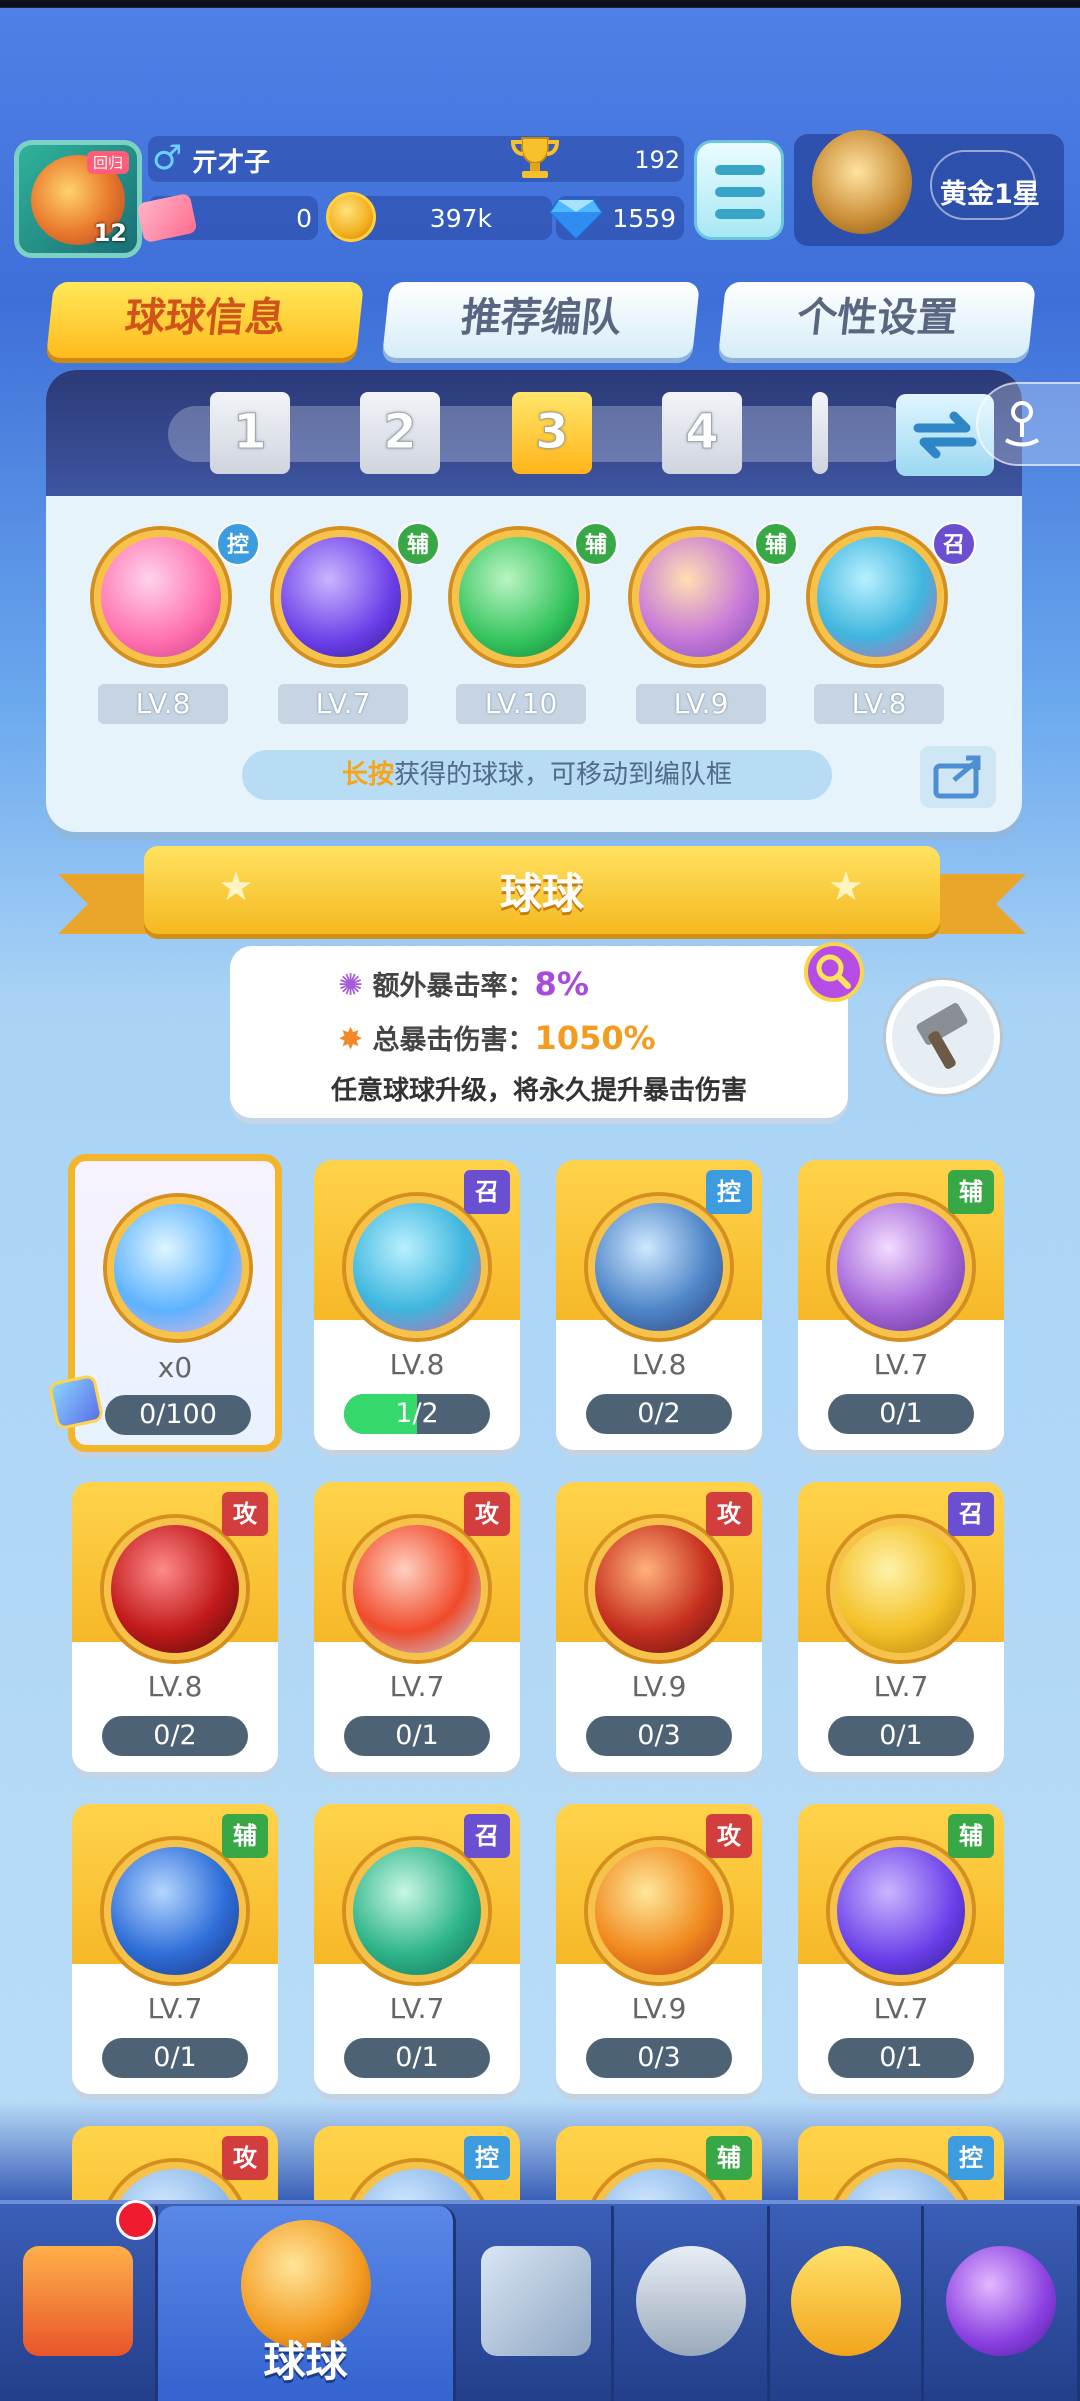 The width and height of the screenshot is (1080, 2401). Describe the element at coordinates (231, 163) in the screenshot. I see `player-name: 亓才子` at that location.